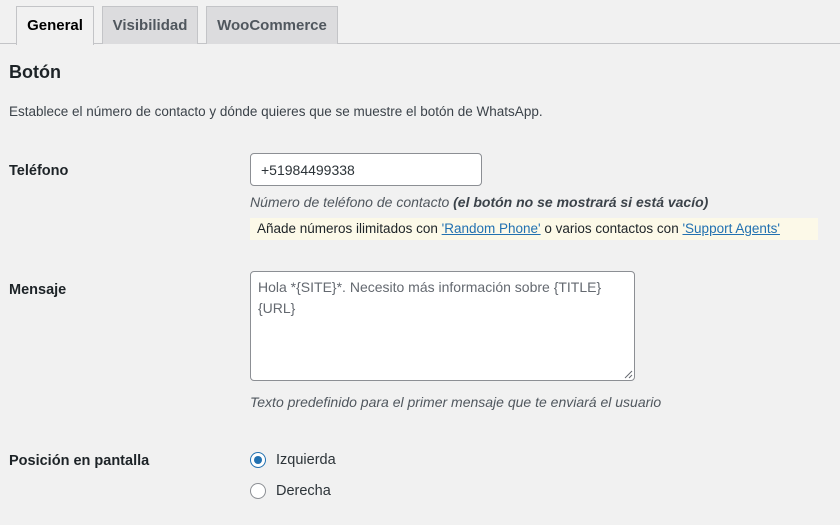  I want to click on radio-izquierda, so click(258, 460).